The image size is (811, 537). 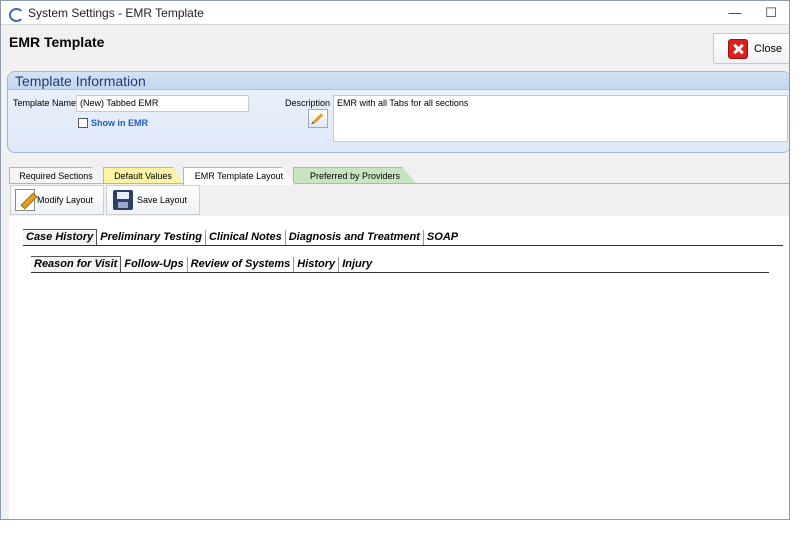 What do you see at coordinates (119, 123) in the screenshot?
I see `show-in-emr-label: Show in EMR` at bounding box center [119, 123].